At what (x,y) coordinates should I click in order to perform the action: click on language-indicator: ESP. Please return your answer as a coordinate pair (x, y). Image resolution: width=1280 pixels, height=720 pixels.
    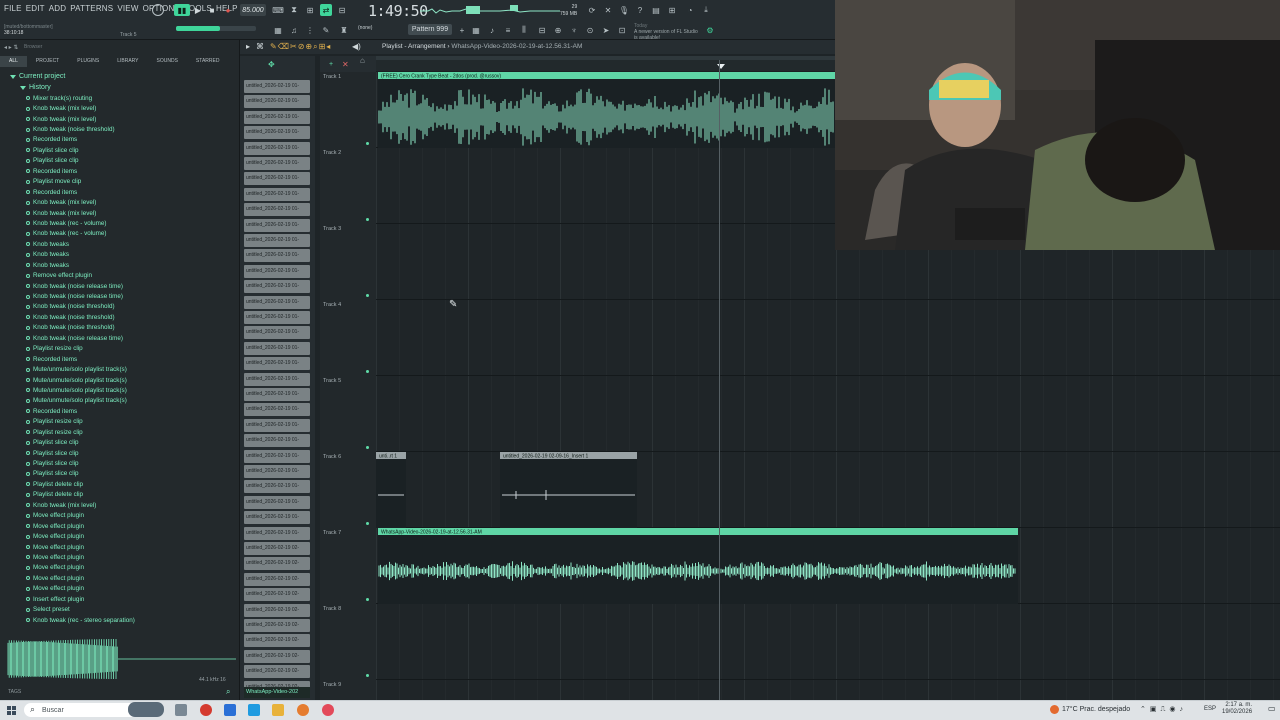
    Looking at the image, I should click on (1210, 709).